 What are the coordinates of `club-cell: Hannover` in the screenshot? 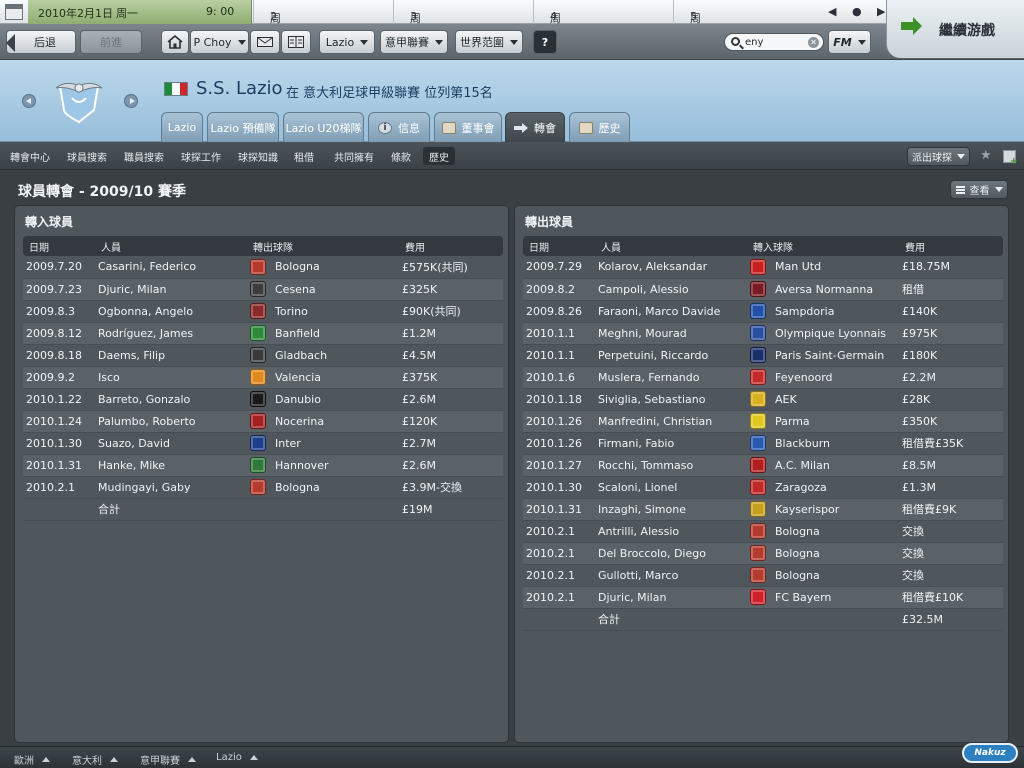 It's located at (323, 465).